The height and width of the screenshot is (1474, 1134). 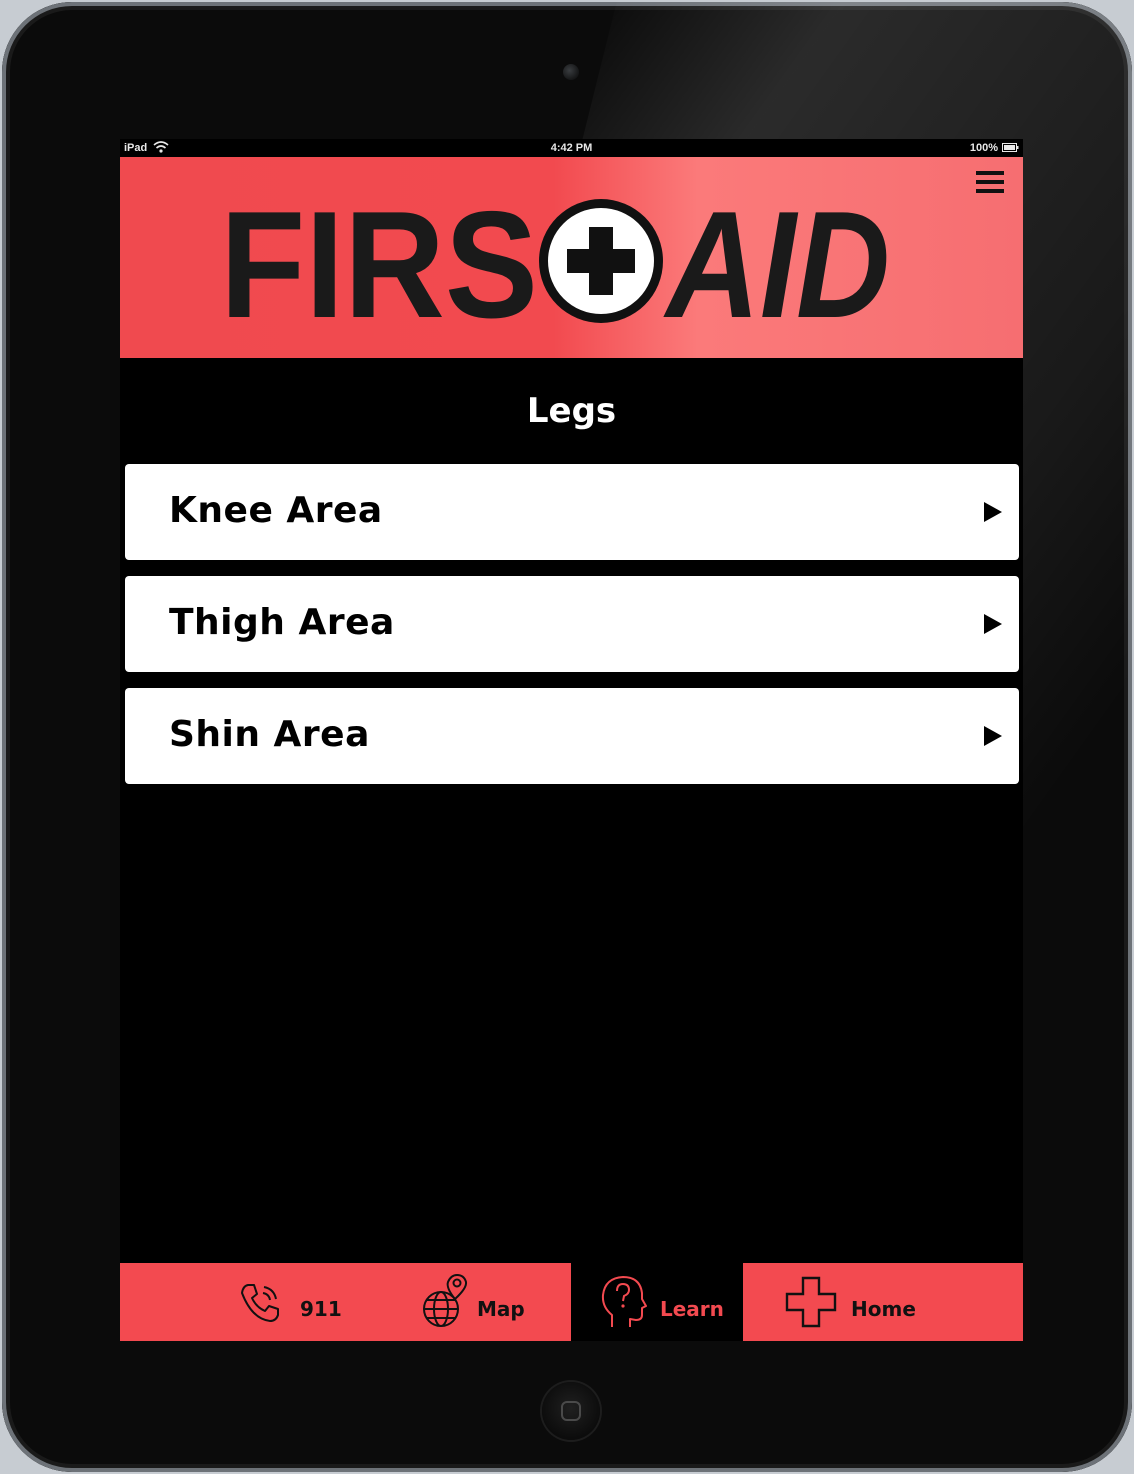 I want to click on page-title: Legs, so click(x=571, y=411).